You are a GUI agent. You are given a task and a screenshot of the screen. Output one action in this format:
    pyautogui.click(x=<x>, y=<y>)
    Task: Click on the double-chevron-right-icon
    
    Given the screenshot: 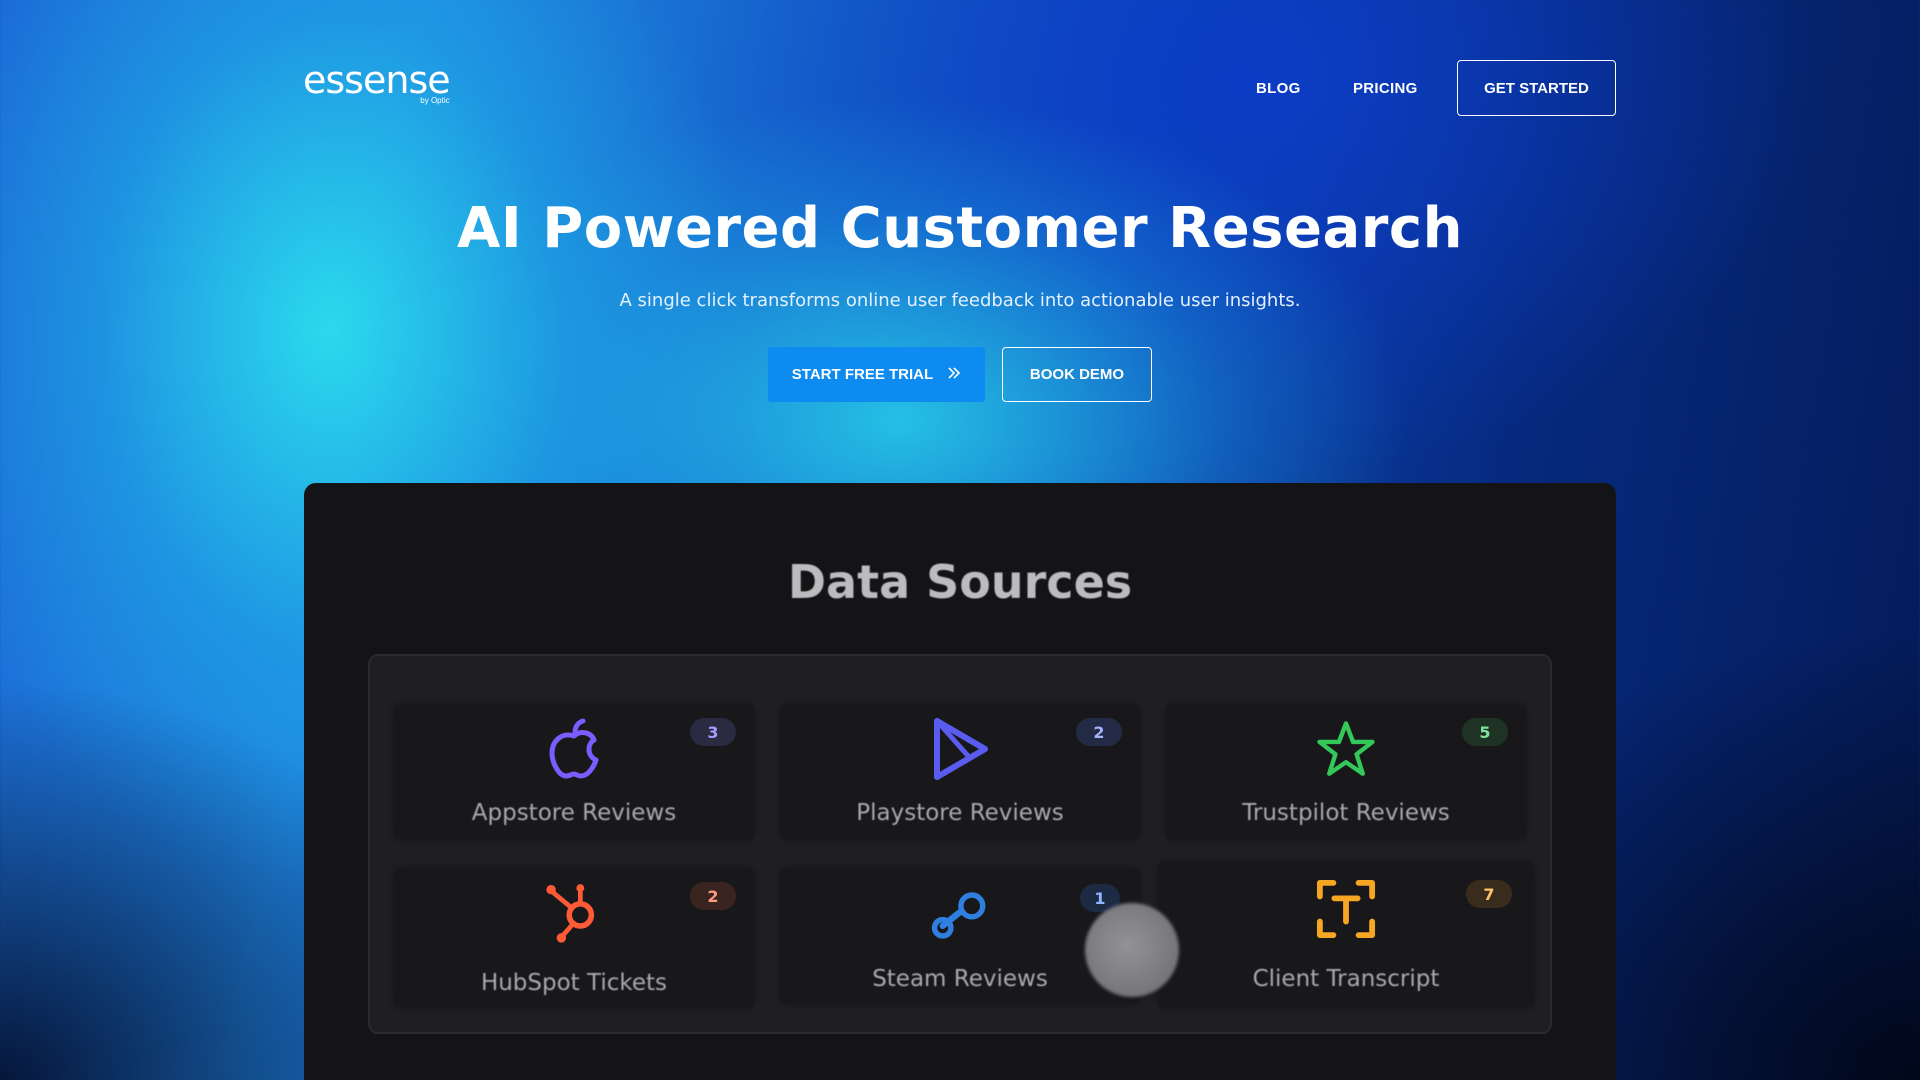 What is the action you would take?
    pyautogui.click(x=954, y=375)
    